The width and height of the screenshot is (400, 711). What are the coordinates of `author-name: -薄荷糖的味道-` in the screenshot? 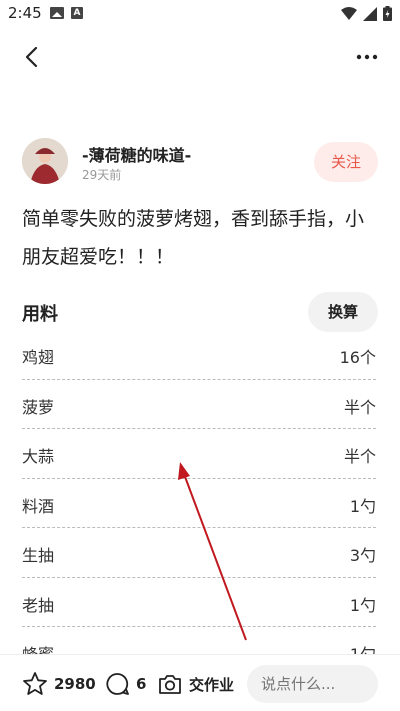 It's located at (136, 154).